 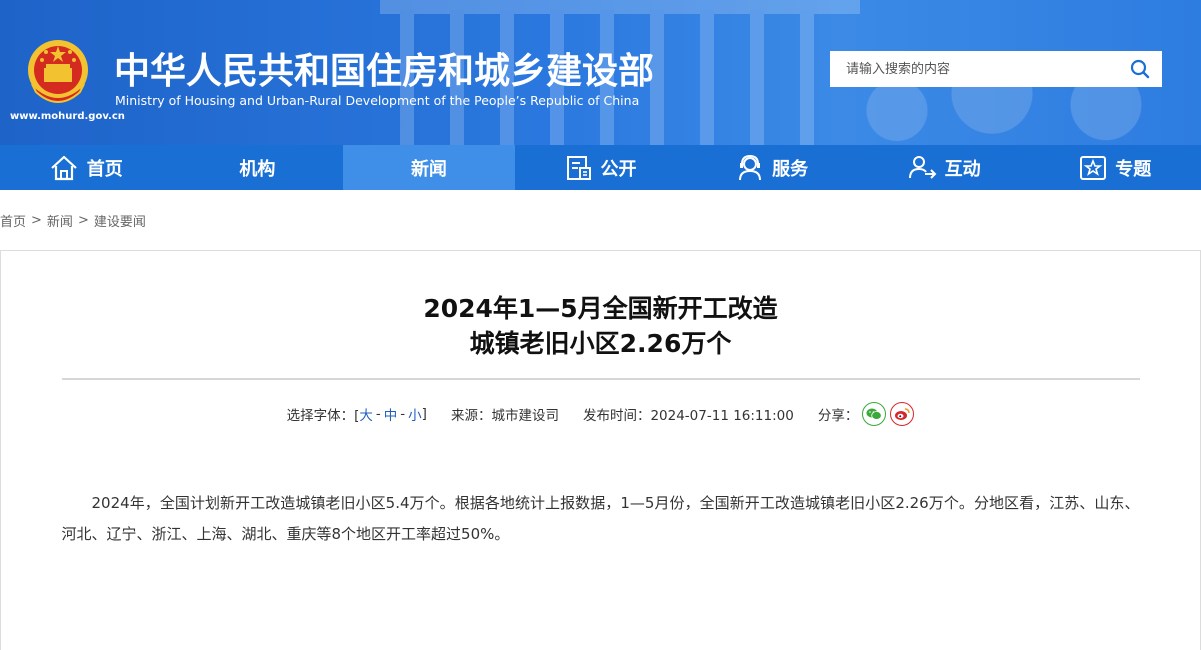 I want to click on nav-item-interaction: 互动, so click(x=944, y=167).